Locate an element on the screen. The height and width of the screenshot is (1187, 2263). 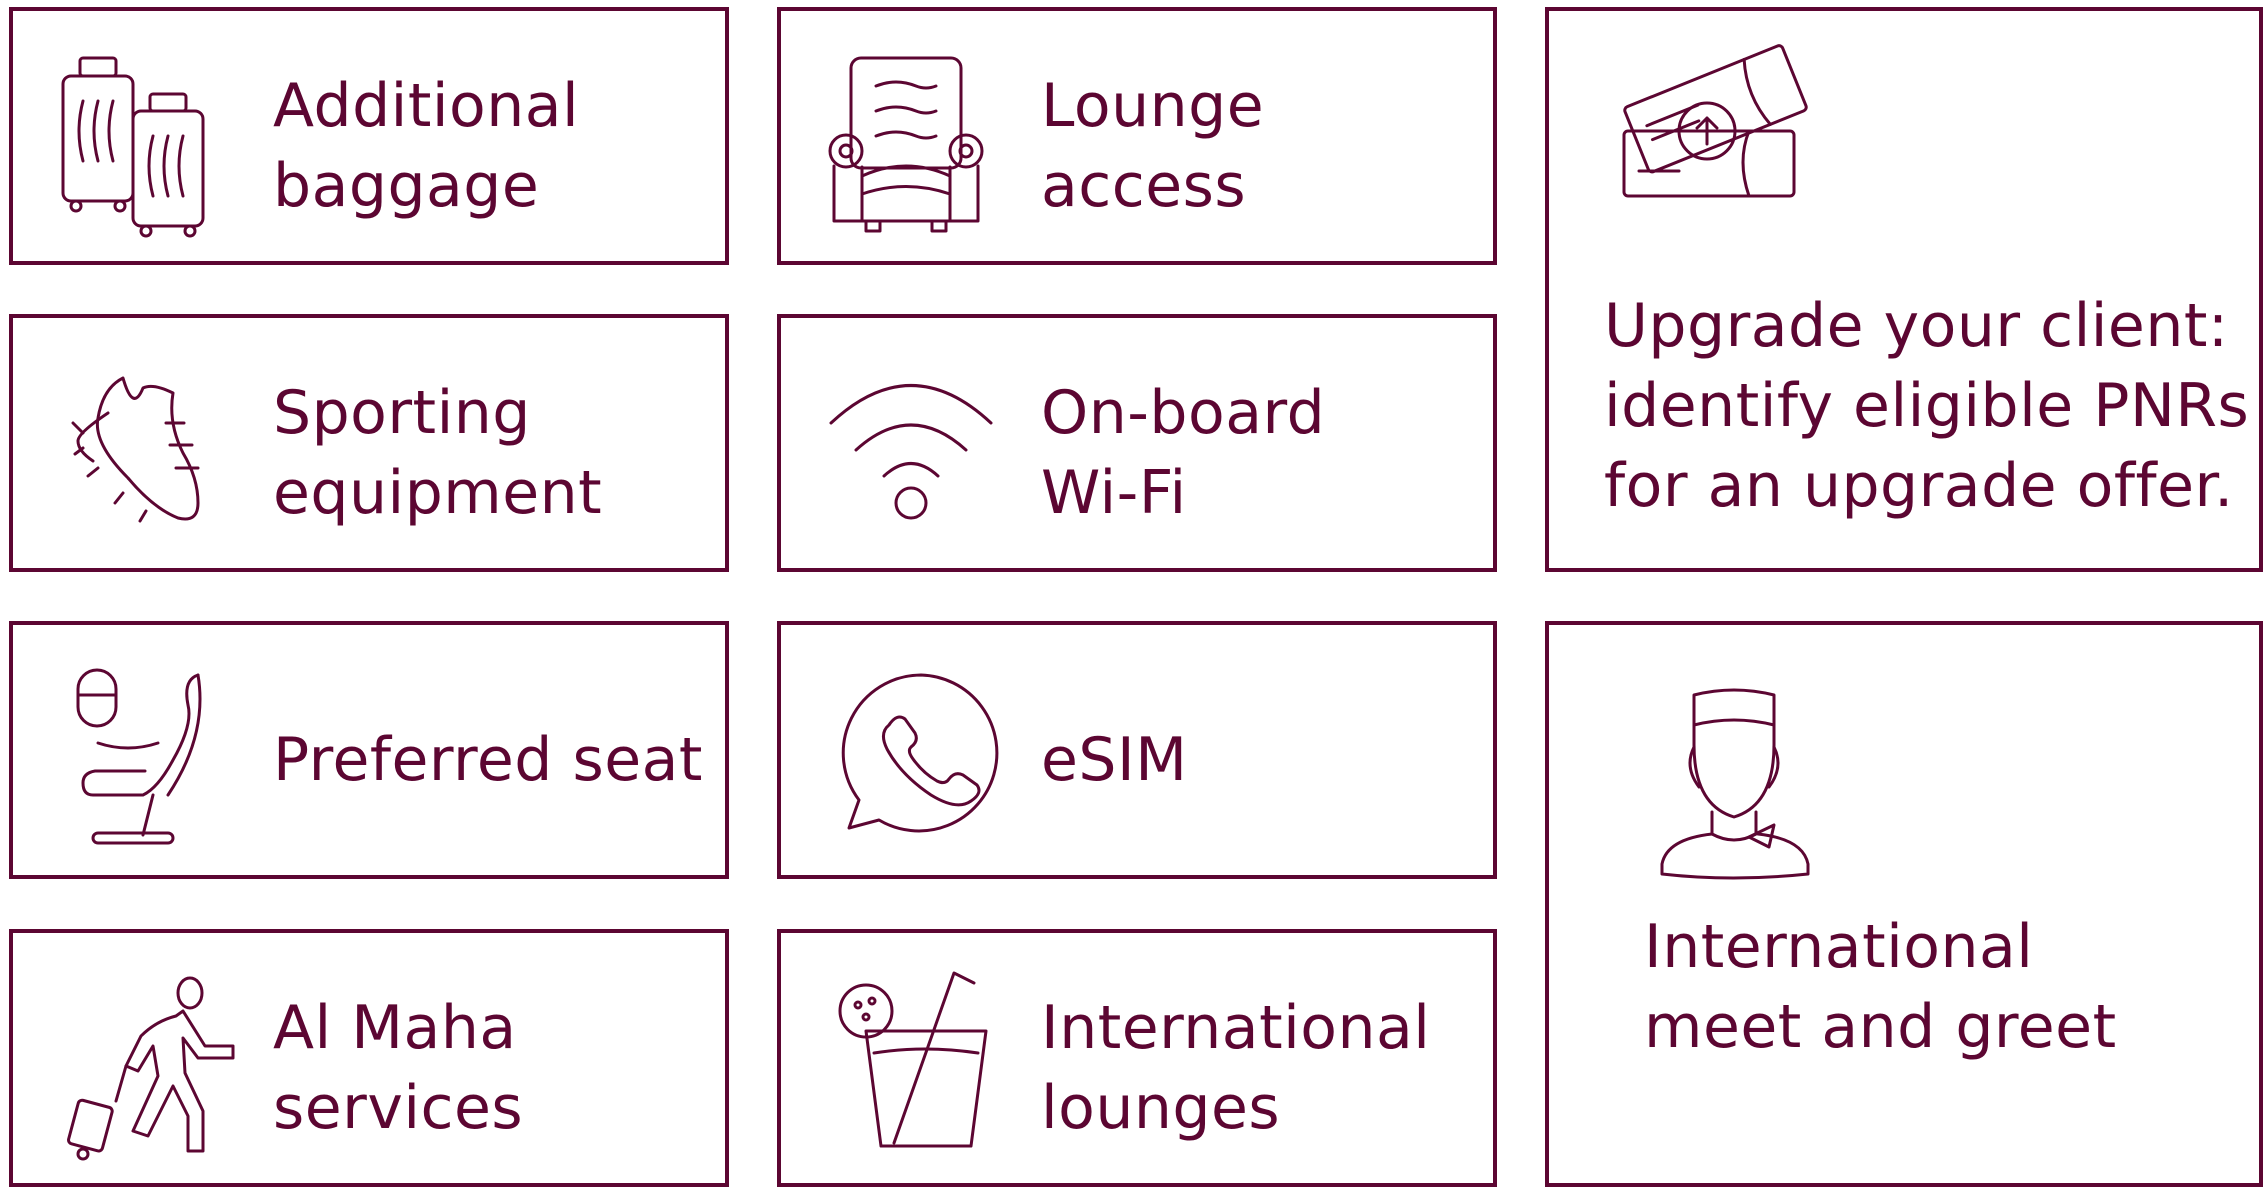
tile-label: Al Maha services is located at coordinates (398, 1068).